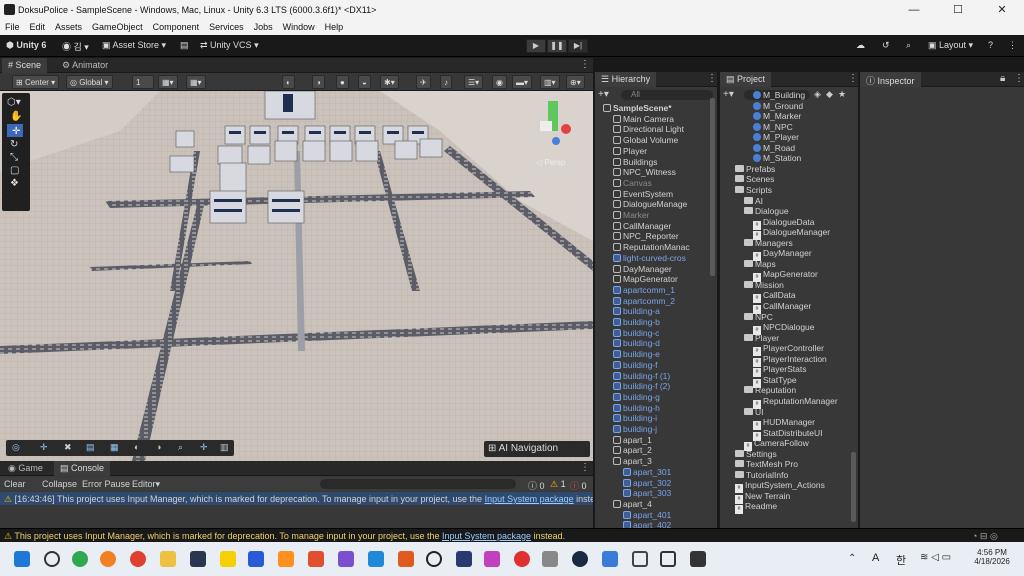 The width and height of the screenshot is (1024, 576). What do you see at coordinates (782, 255) in the screenshot?
I see `project-item: # DayManager` at bounding box center [782, 255].